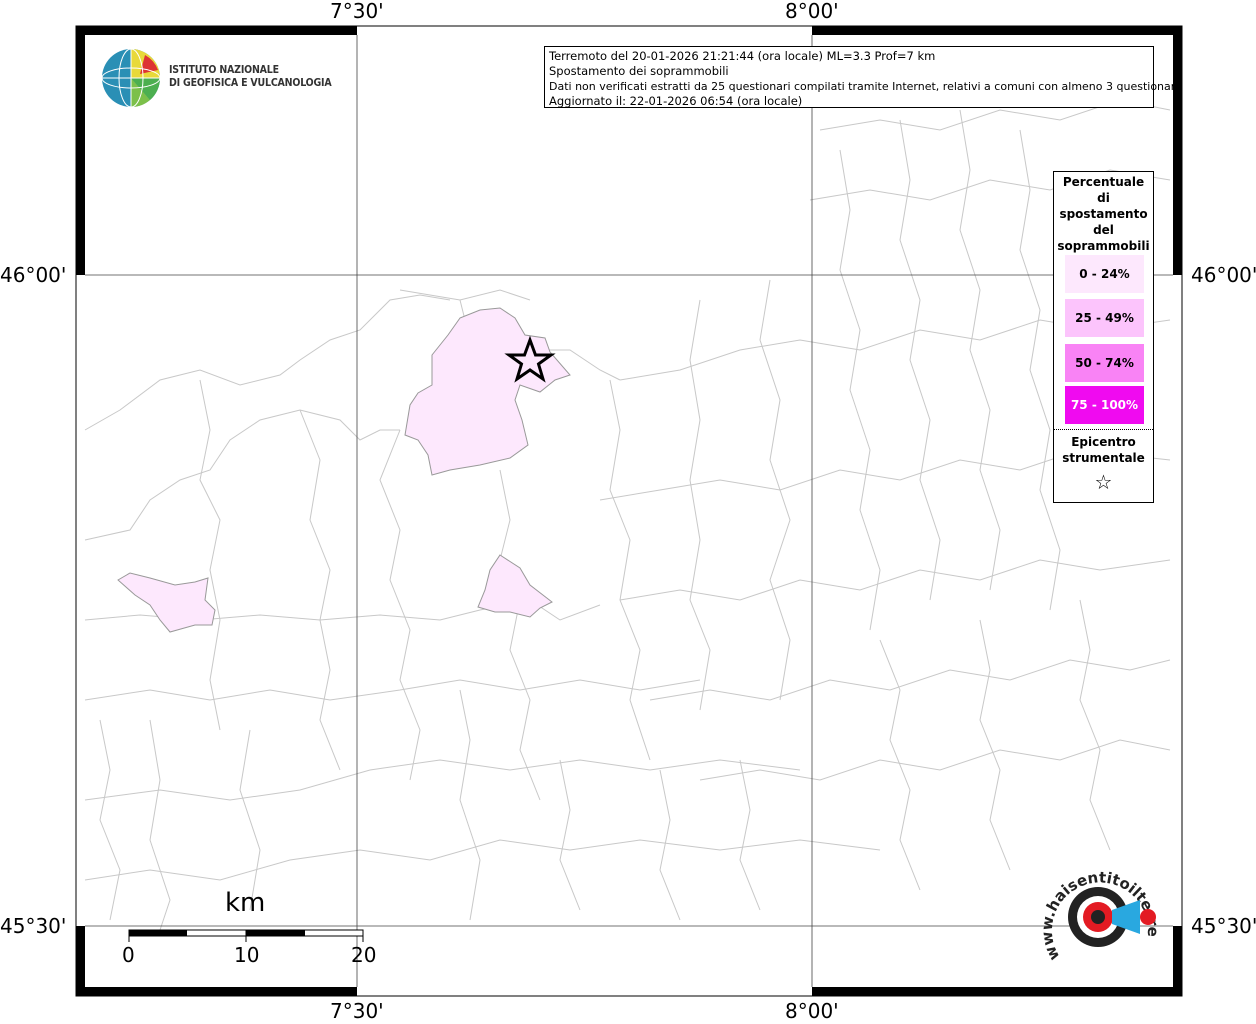 This screenshot has width=1256, height=1024. What do you see at coordinates (250, 83) in the screenshot?
I see `ingv-line2: DI GEOFISICA E VULCANOLOGIA` at bounding box center [250, 83].